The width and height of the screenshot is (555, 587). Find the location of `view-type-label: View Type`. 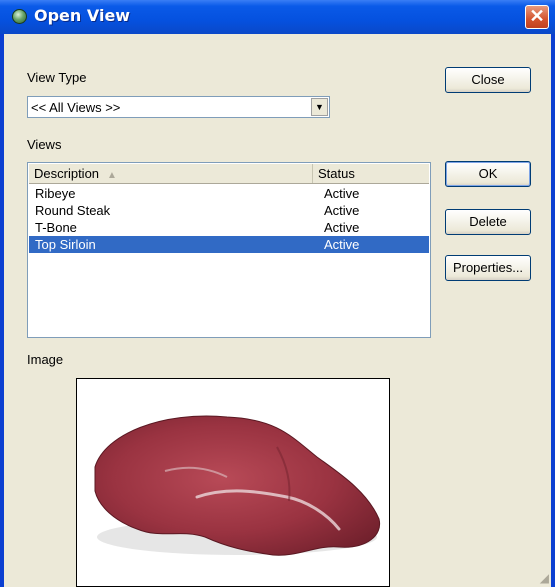

view-type-label: View Type is located at coordinates (57, 77).